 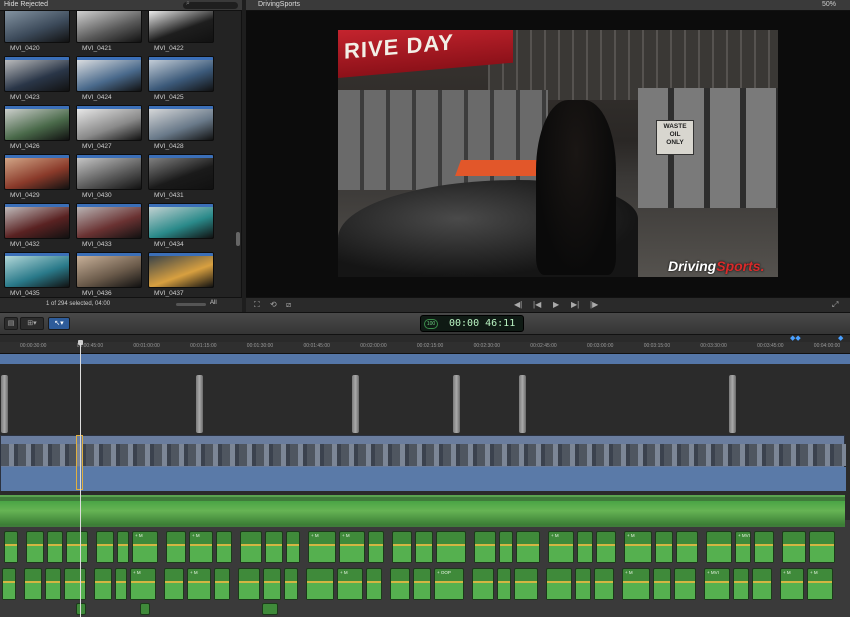 I want to click on clip-thumbnail: MVI_0424, so click(x=109, y=78).